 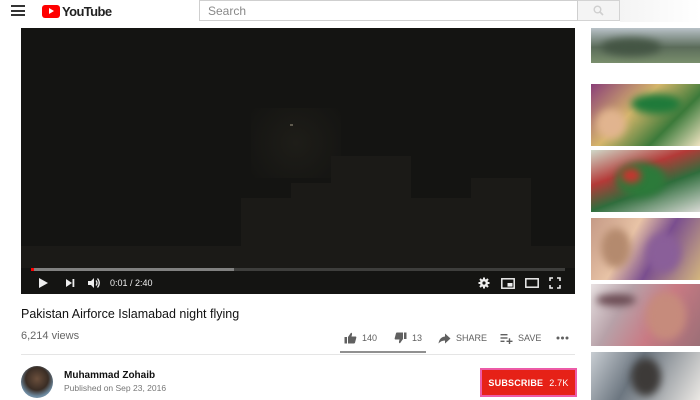 I want to click on thumbs-up-icon, so click(x=350, y=338).